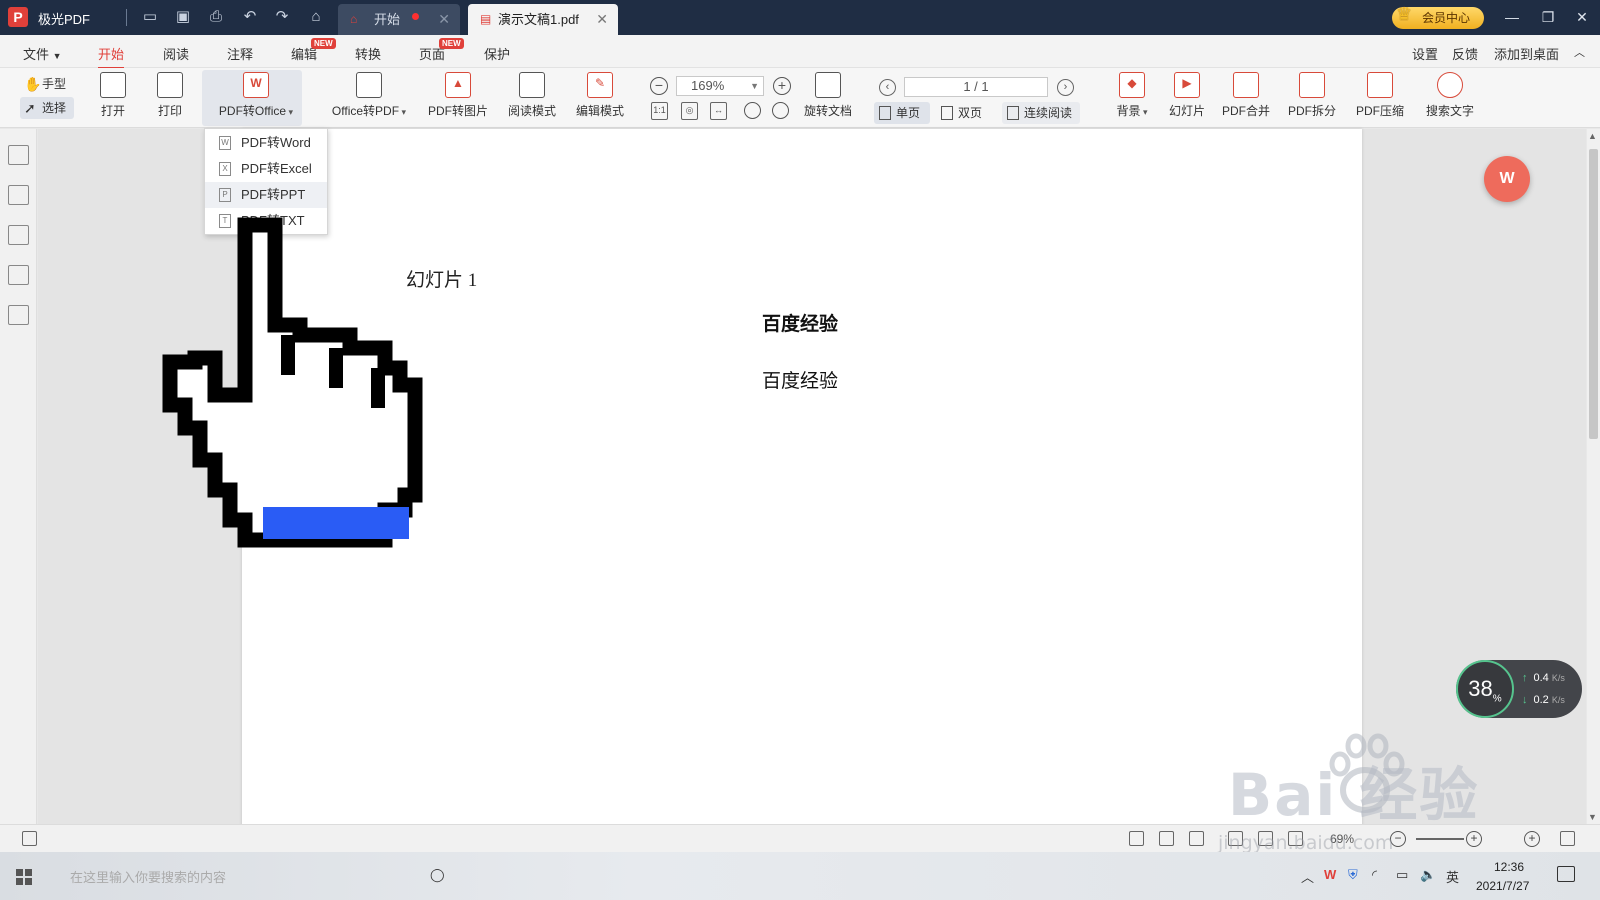  What do you see at coordinates (148, 876) in the screenshot?
I see `taskbar-search-input: 在这里输入你要搜索的内容` at bounding box center [148, 876].